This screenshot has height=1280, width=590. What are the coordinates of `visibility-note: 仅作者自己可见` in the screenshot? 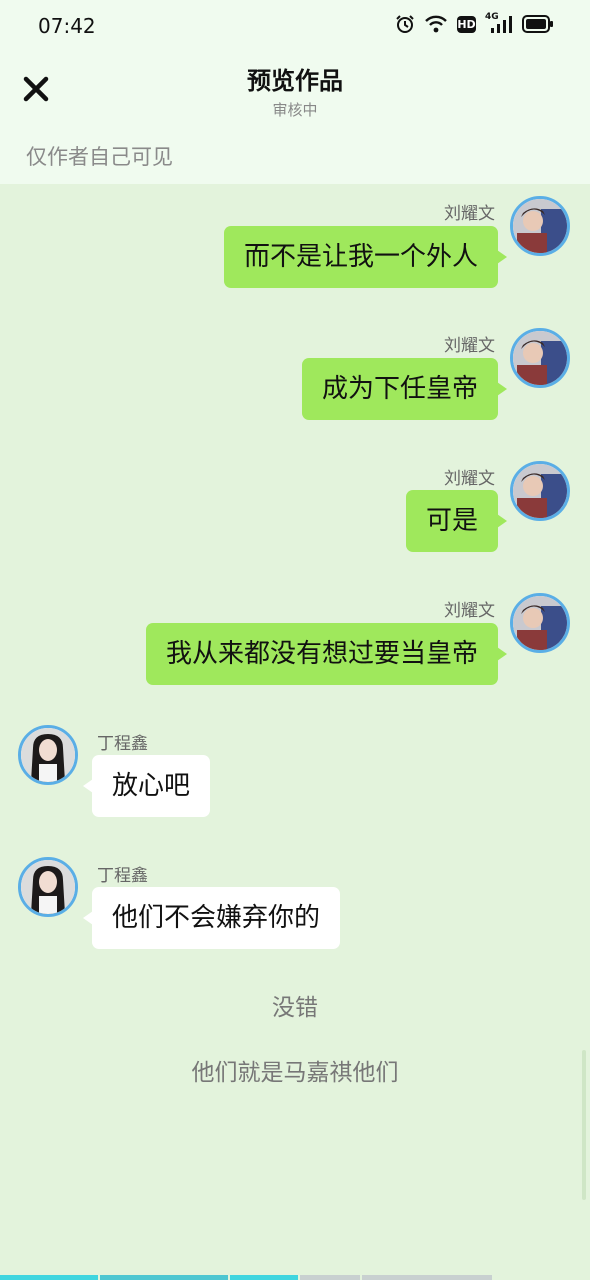 It's located at (99, 157).